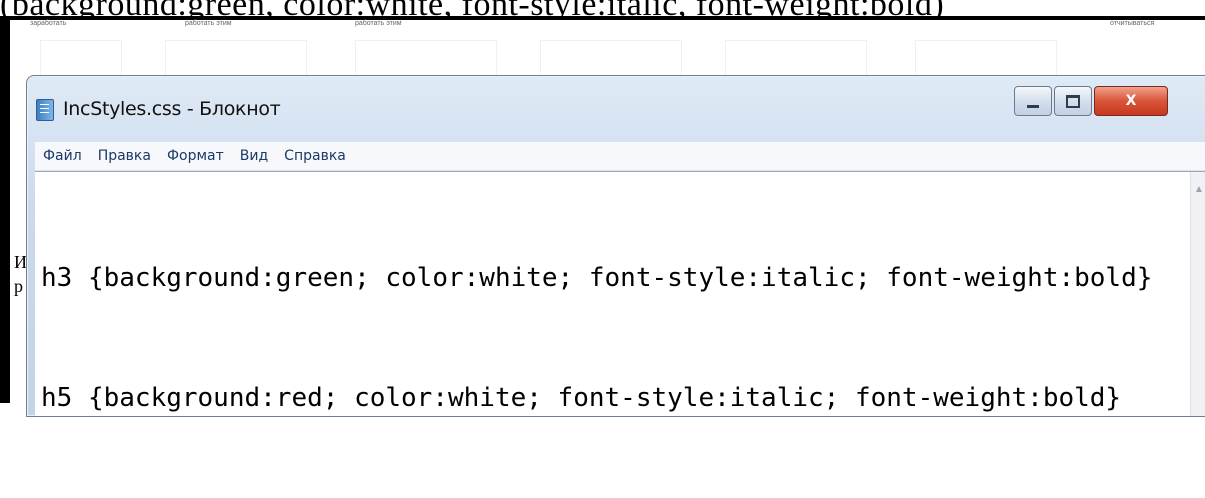  I want to click on minimize-button, so click(1033, 101).